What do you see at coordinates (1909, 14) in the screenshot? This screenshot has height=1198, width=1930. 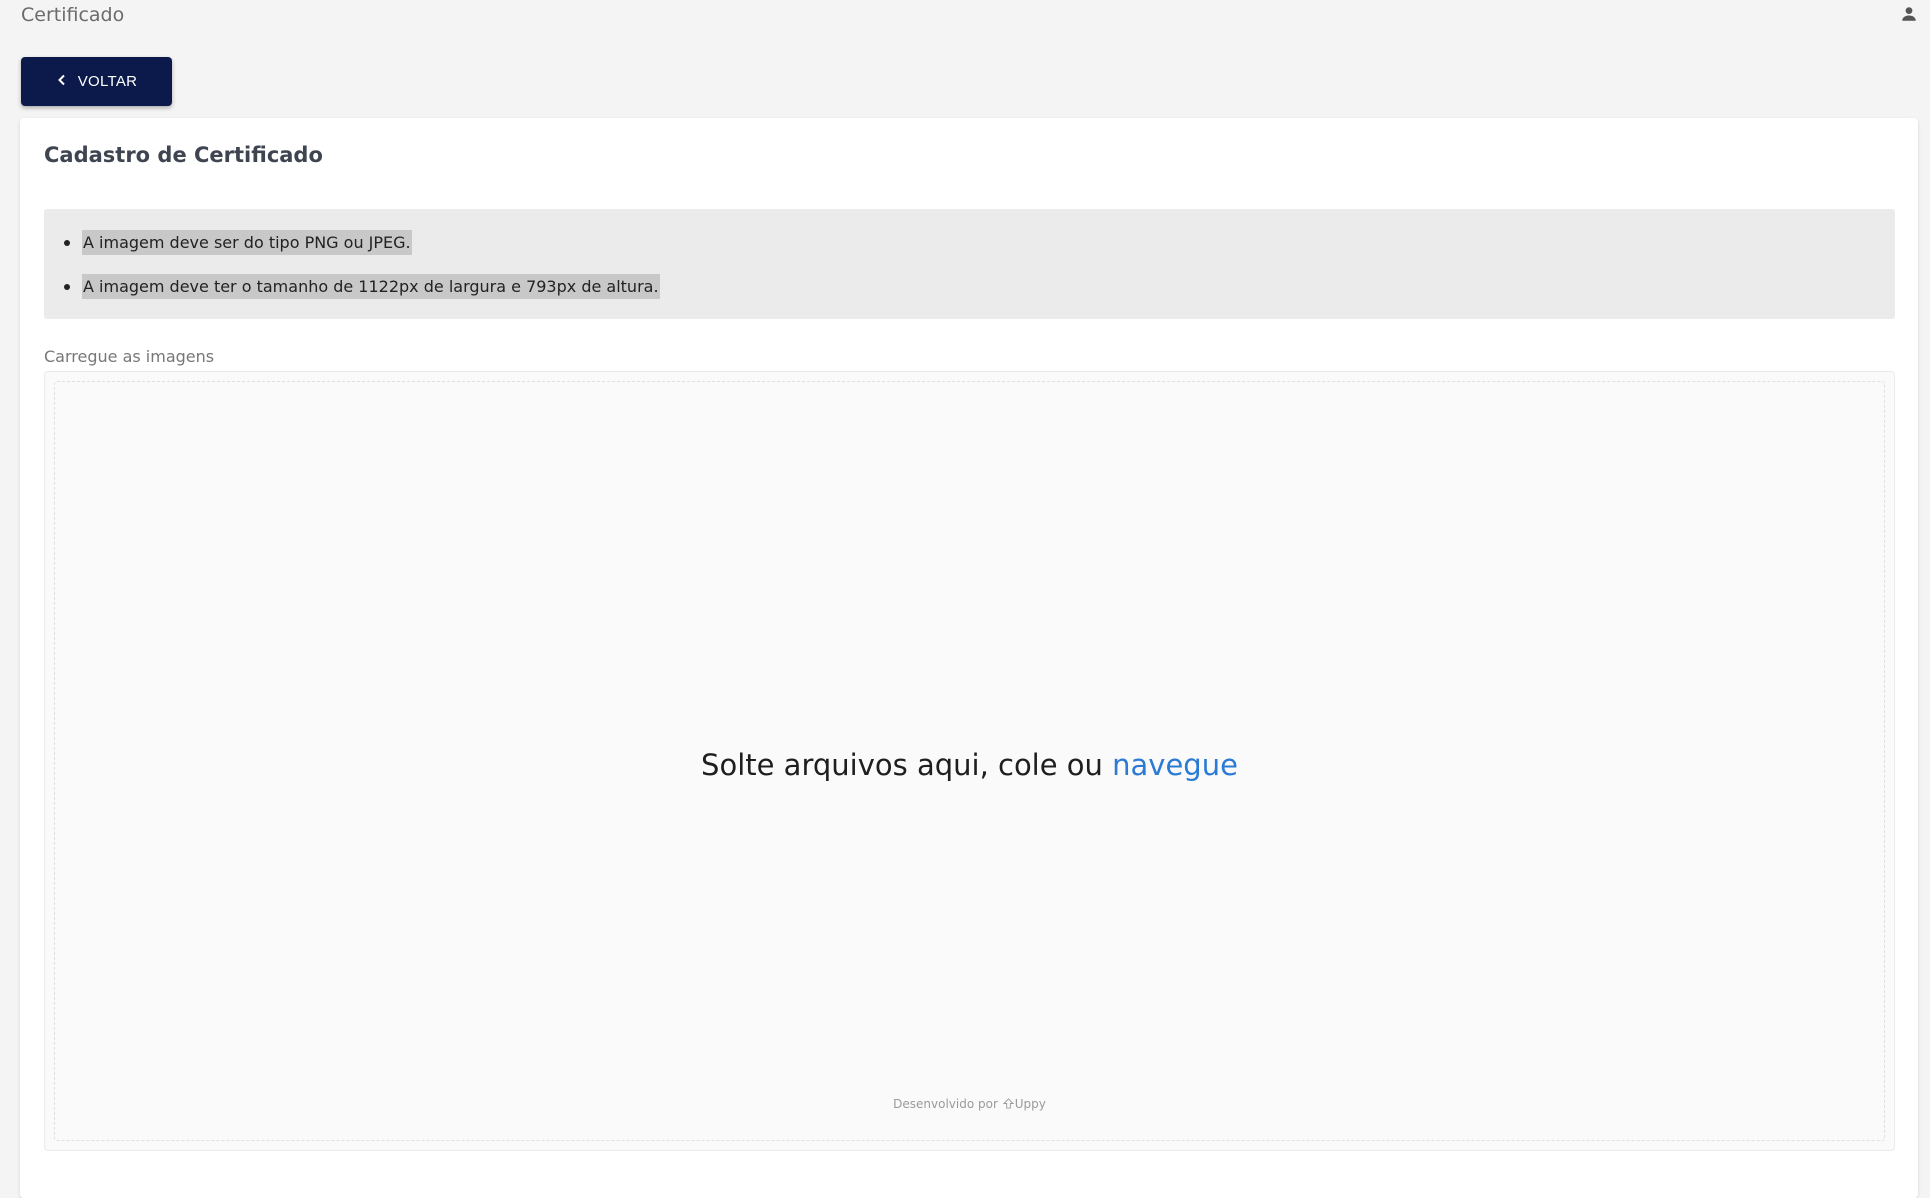 I see `person-icon` at bounding box center [1909, 14].